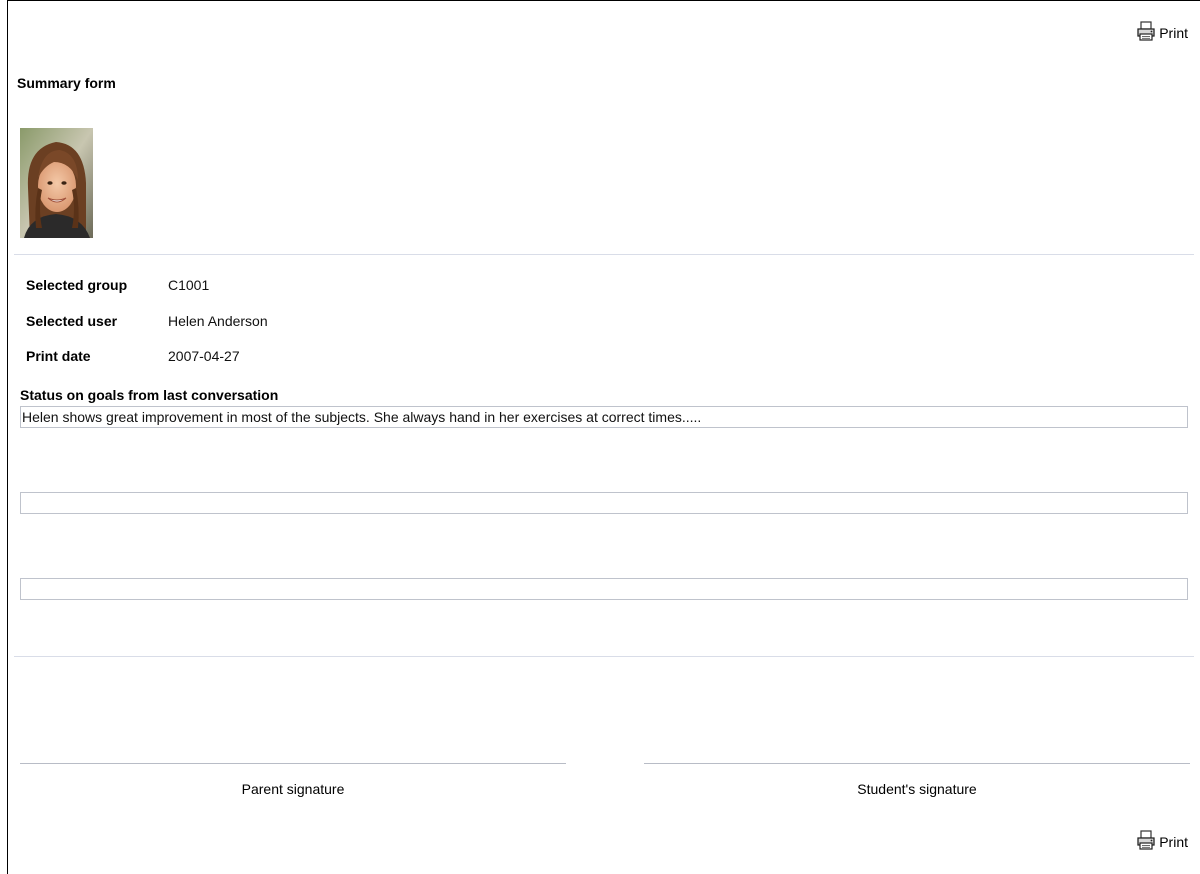 The image size is (1200, 874). I want to click on info-row-group: Selected group C1001, so click(117, 285).